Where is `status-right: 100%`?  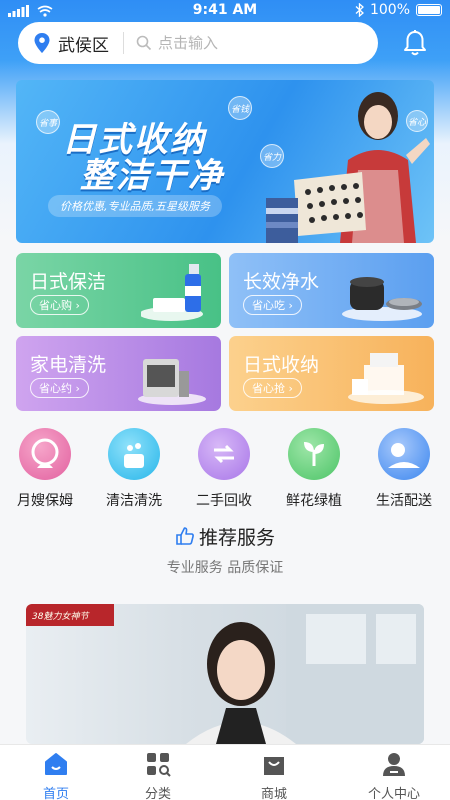 status-right: 100% is located at coordinates (398, 10).